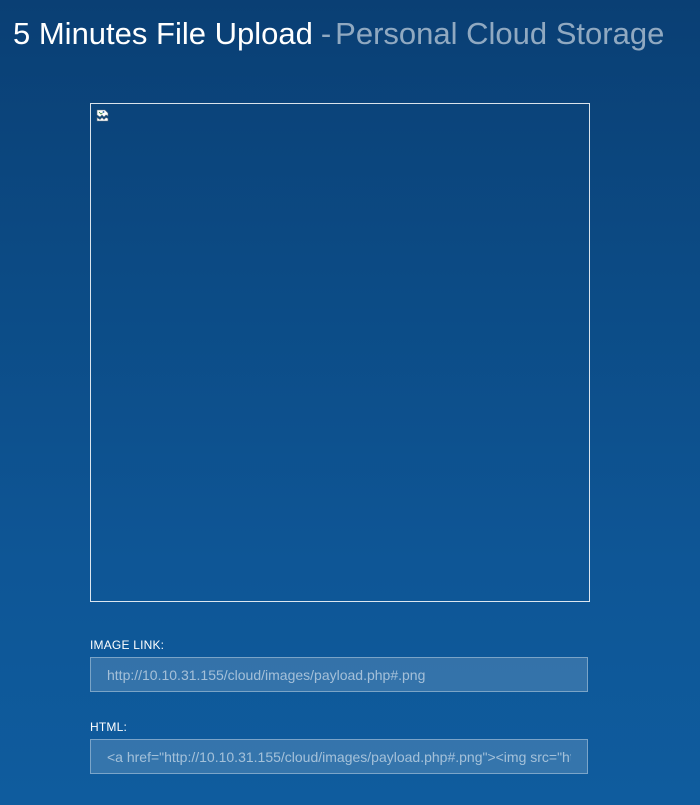 The height and width of the screenshot is (805, 700). What do you see at coordinates (127, 645) in the screenshot?
I see `image-link-label: IMAGE LINK:` at bounding box center [127, 645].